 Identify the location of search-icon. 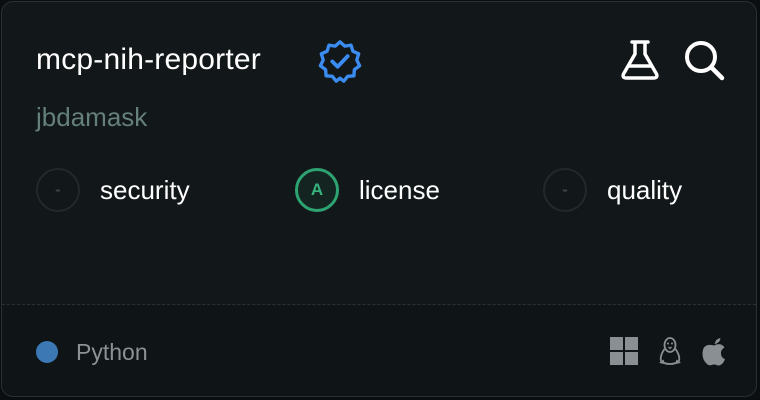
(704, 60).